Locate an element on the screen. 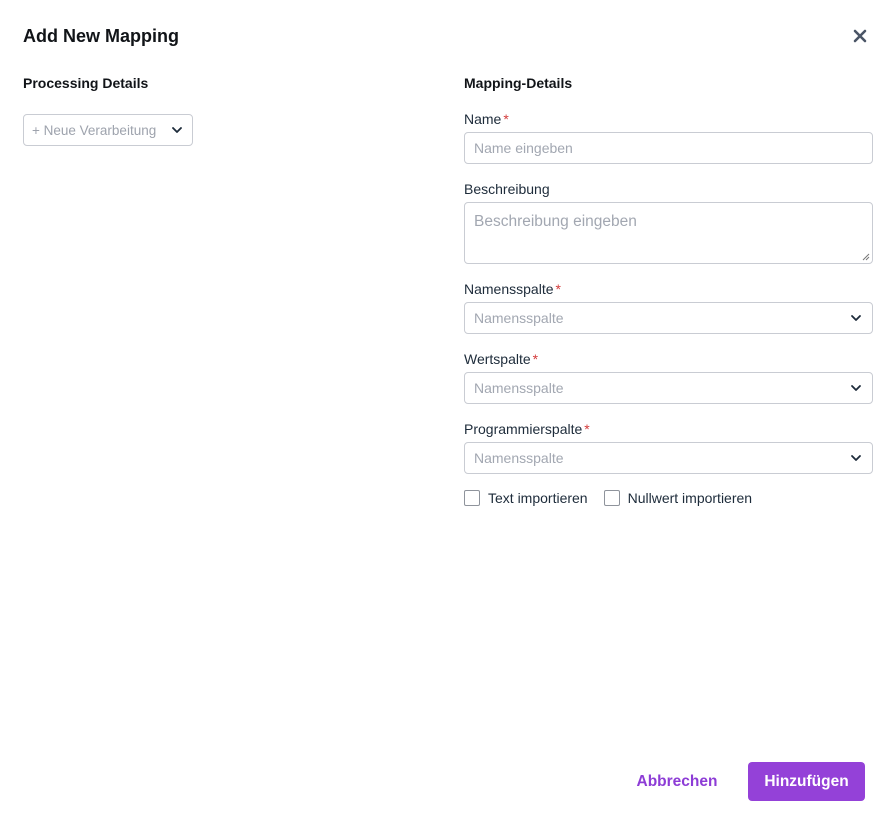 The image size is (894, 831). programming-column-label: Programmierspalte * is located at coordinates (527, 429).